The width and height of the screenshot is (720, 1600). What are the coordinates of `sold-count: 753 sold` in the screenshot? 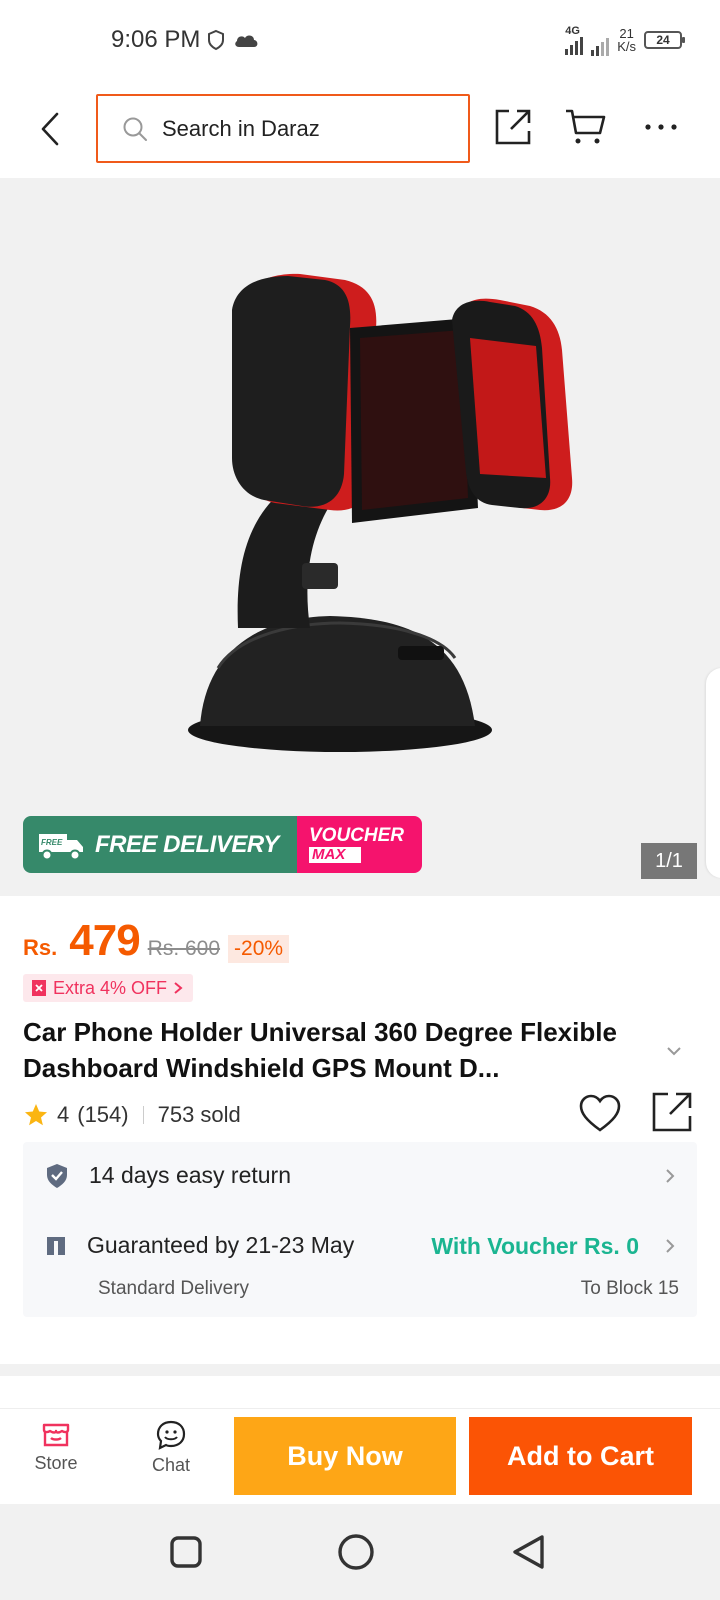 It's located at (199, 1114).